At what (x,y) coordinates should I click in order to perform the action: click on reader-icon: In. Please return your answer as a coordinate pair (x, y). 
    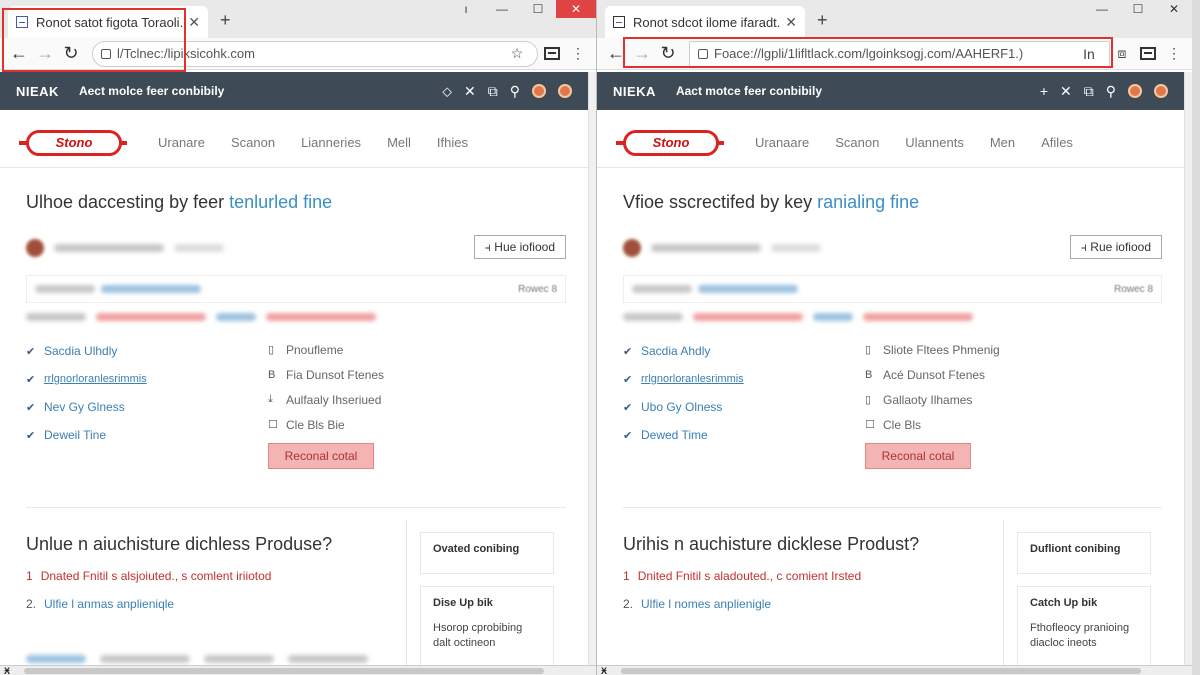
    Looking at the image, I should click on (1089, 54).